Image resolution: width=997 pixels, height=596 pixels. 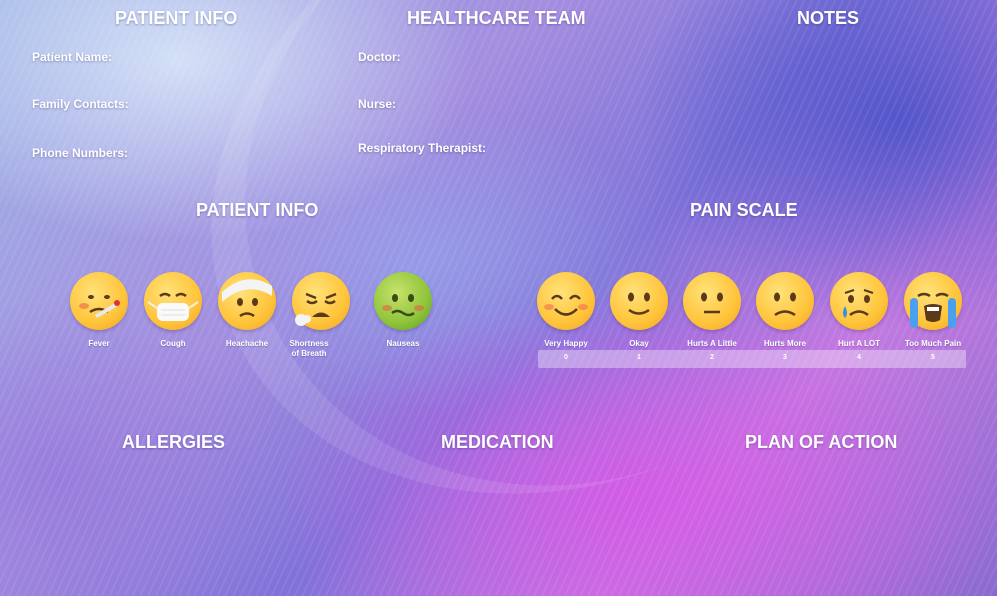 What do you see at coordinates (785, 343) in the screenshot?
I see `pain-scale-label: Hurts More` at bounding box center [785, 343].